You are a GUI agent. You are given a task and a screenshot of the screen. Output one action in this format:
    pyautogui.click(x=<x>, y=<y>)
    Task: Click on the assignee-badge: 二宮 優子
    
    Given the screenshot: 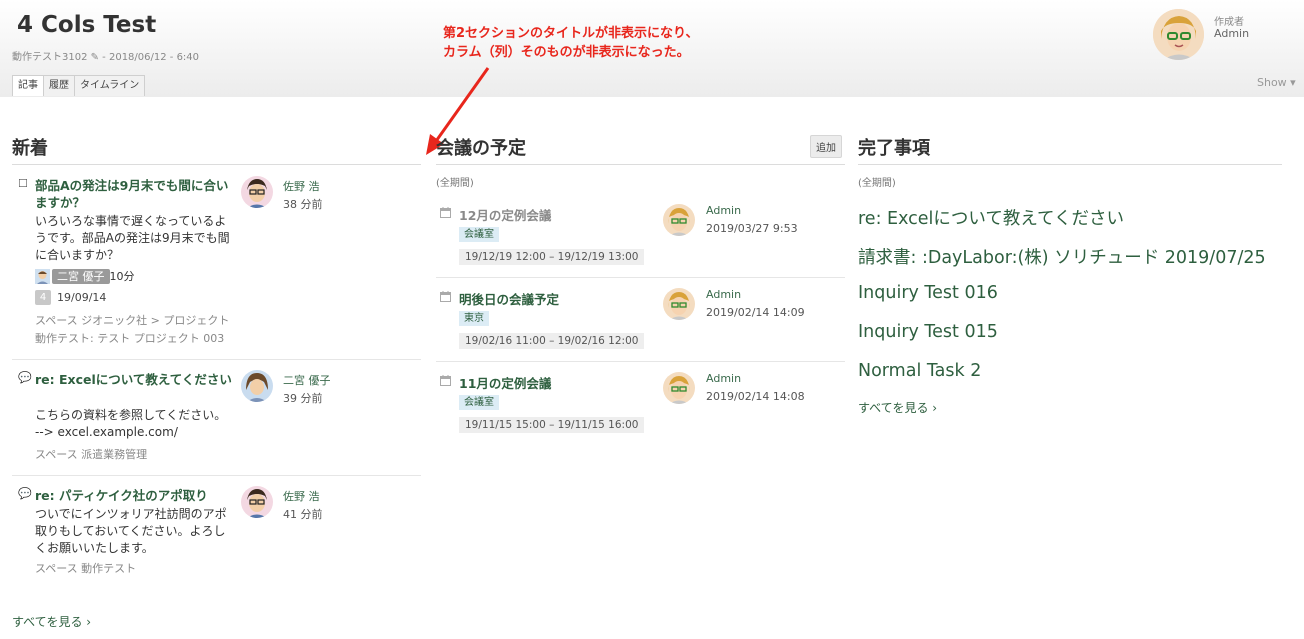 What is the action you would take?
    pyautogui.click(x=81, y=276)
    